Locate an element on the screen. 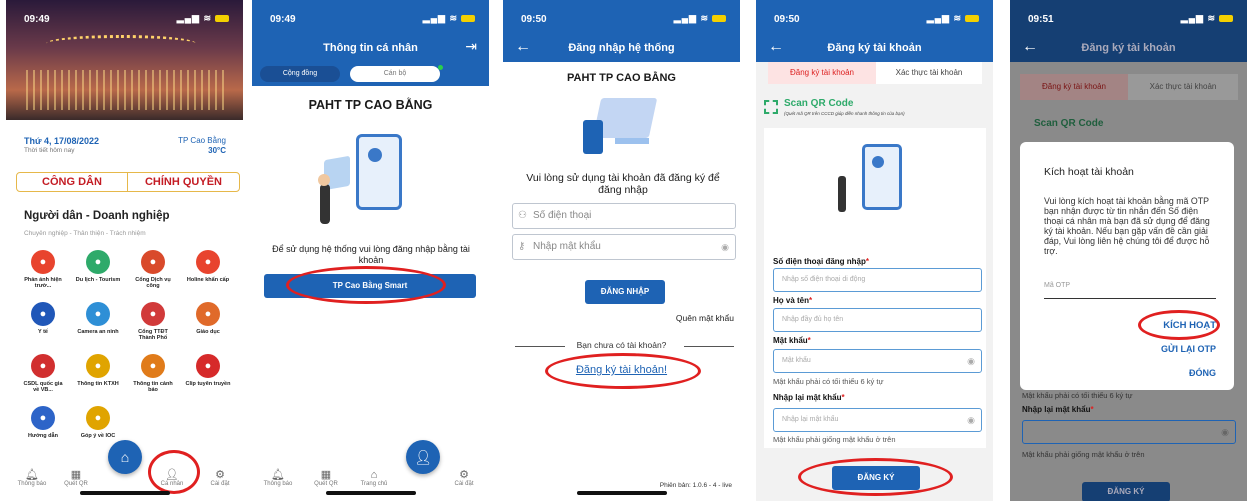  nav-profile: 👤︎ Cá nhân is located at coordinates (172, 477).